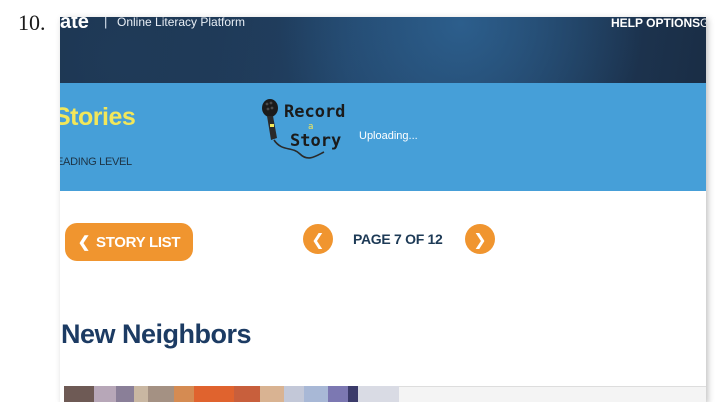 This screenshot has width=717, height=402. What do you see at coordinates (156, 334) in the screenshot?
I see `story-title: New Neighbors` at bounding box center [156, 334].